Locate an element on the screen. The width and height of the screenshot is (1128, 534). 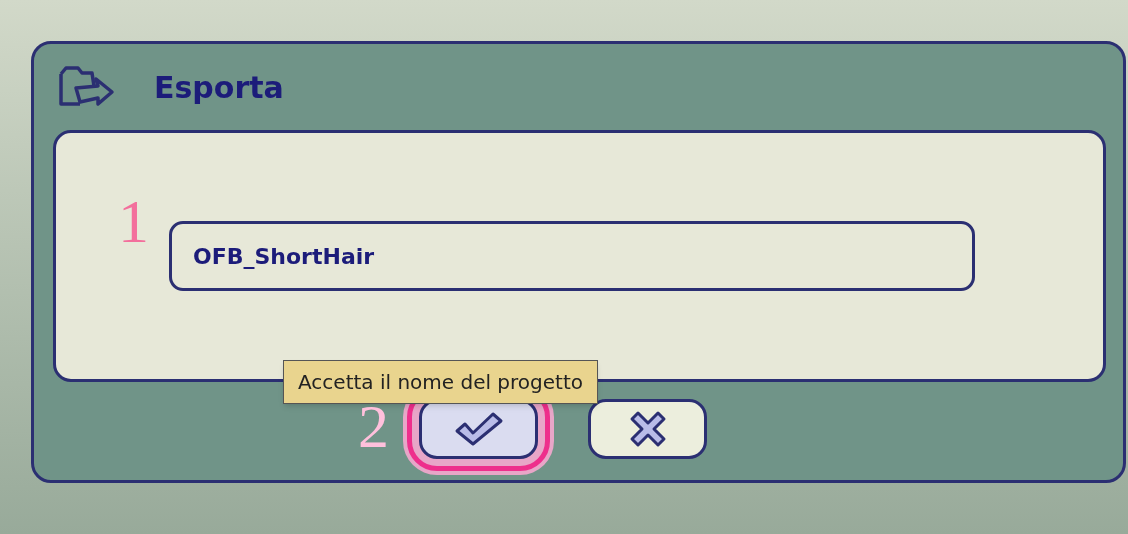
input-field: OFB_ShortHair is located at coordinates (572, 256).